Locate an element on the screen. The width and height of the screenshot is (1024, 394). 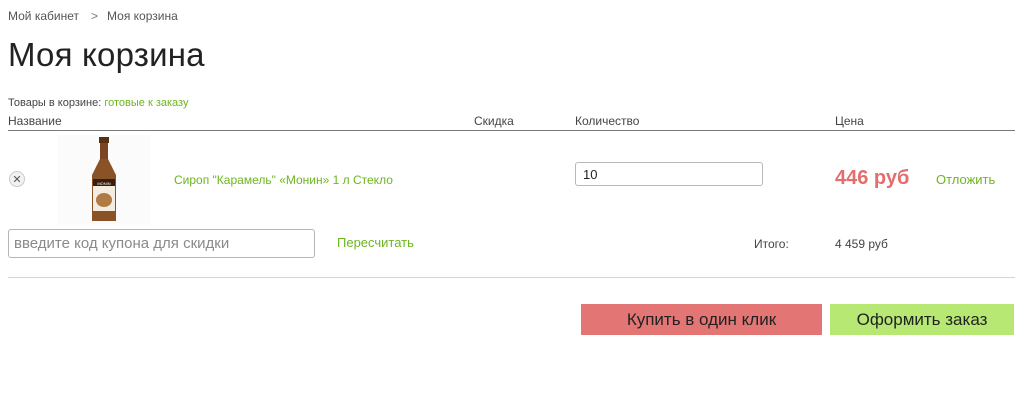
remove-item-button: ✕ is located at coordinates (17, 179).